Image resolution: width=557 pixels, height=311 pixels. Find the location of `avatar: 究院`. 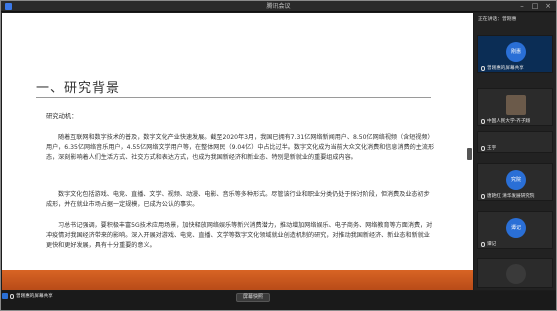

avatar: 究院 is located at coordinates (516, 180).